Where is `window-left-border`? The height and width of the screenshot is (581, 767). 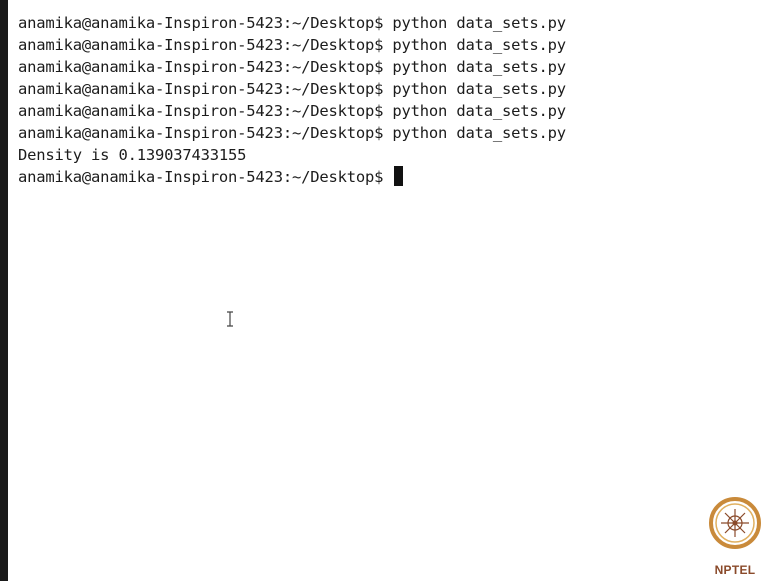
window-left-border is located at coordinates (4, 290).